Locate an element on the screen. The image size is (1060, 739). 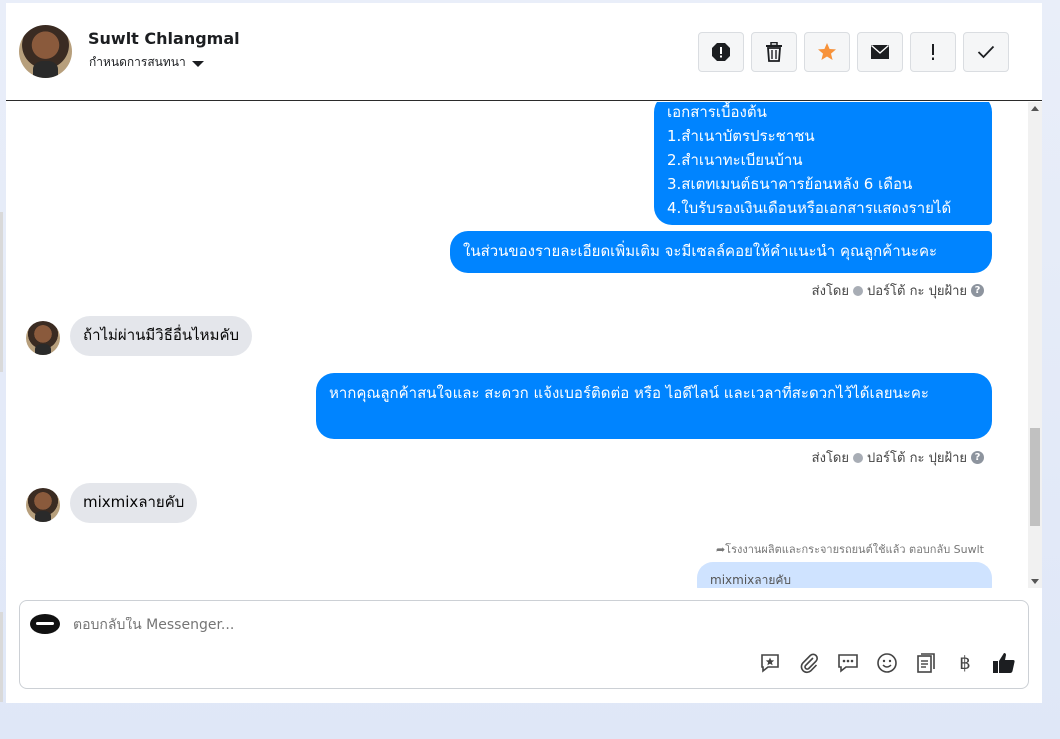
composer-toolbar: ฿ is located at coordinates (887, 663).